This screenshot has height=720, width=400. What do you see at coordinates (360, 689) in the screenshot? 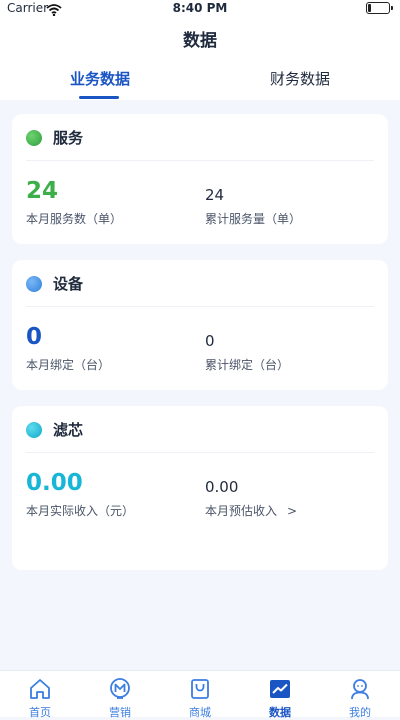
I see `user-icon` at bounding box center [360, 689].